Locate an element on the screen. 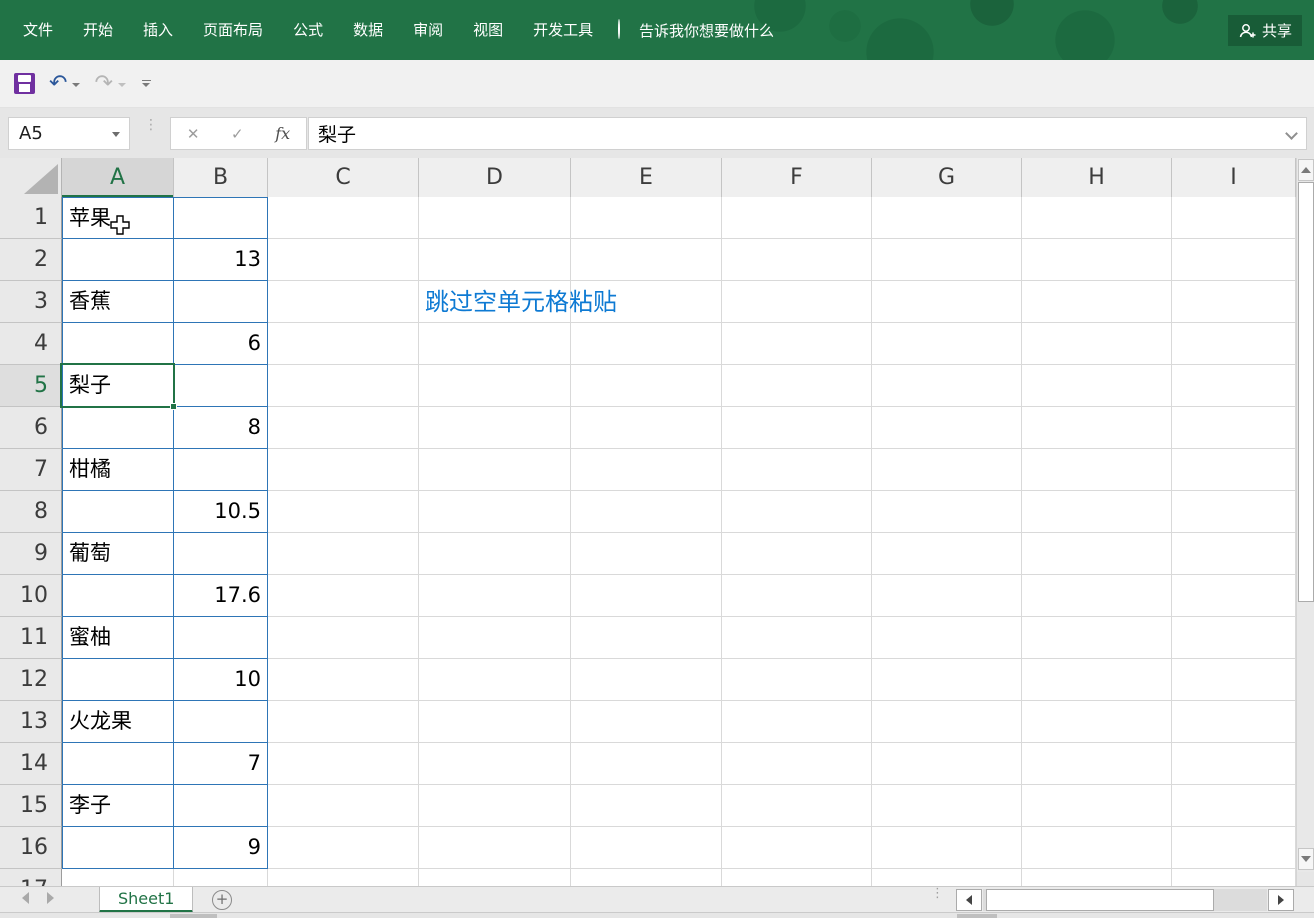 The width and height of the screenshot is (1314, 918). tab-审阅: 审阅 is located at coordinates (428, 30).